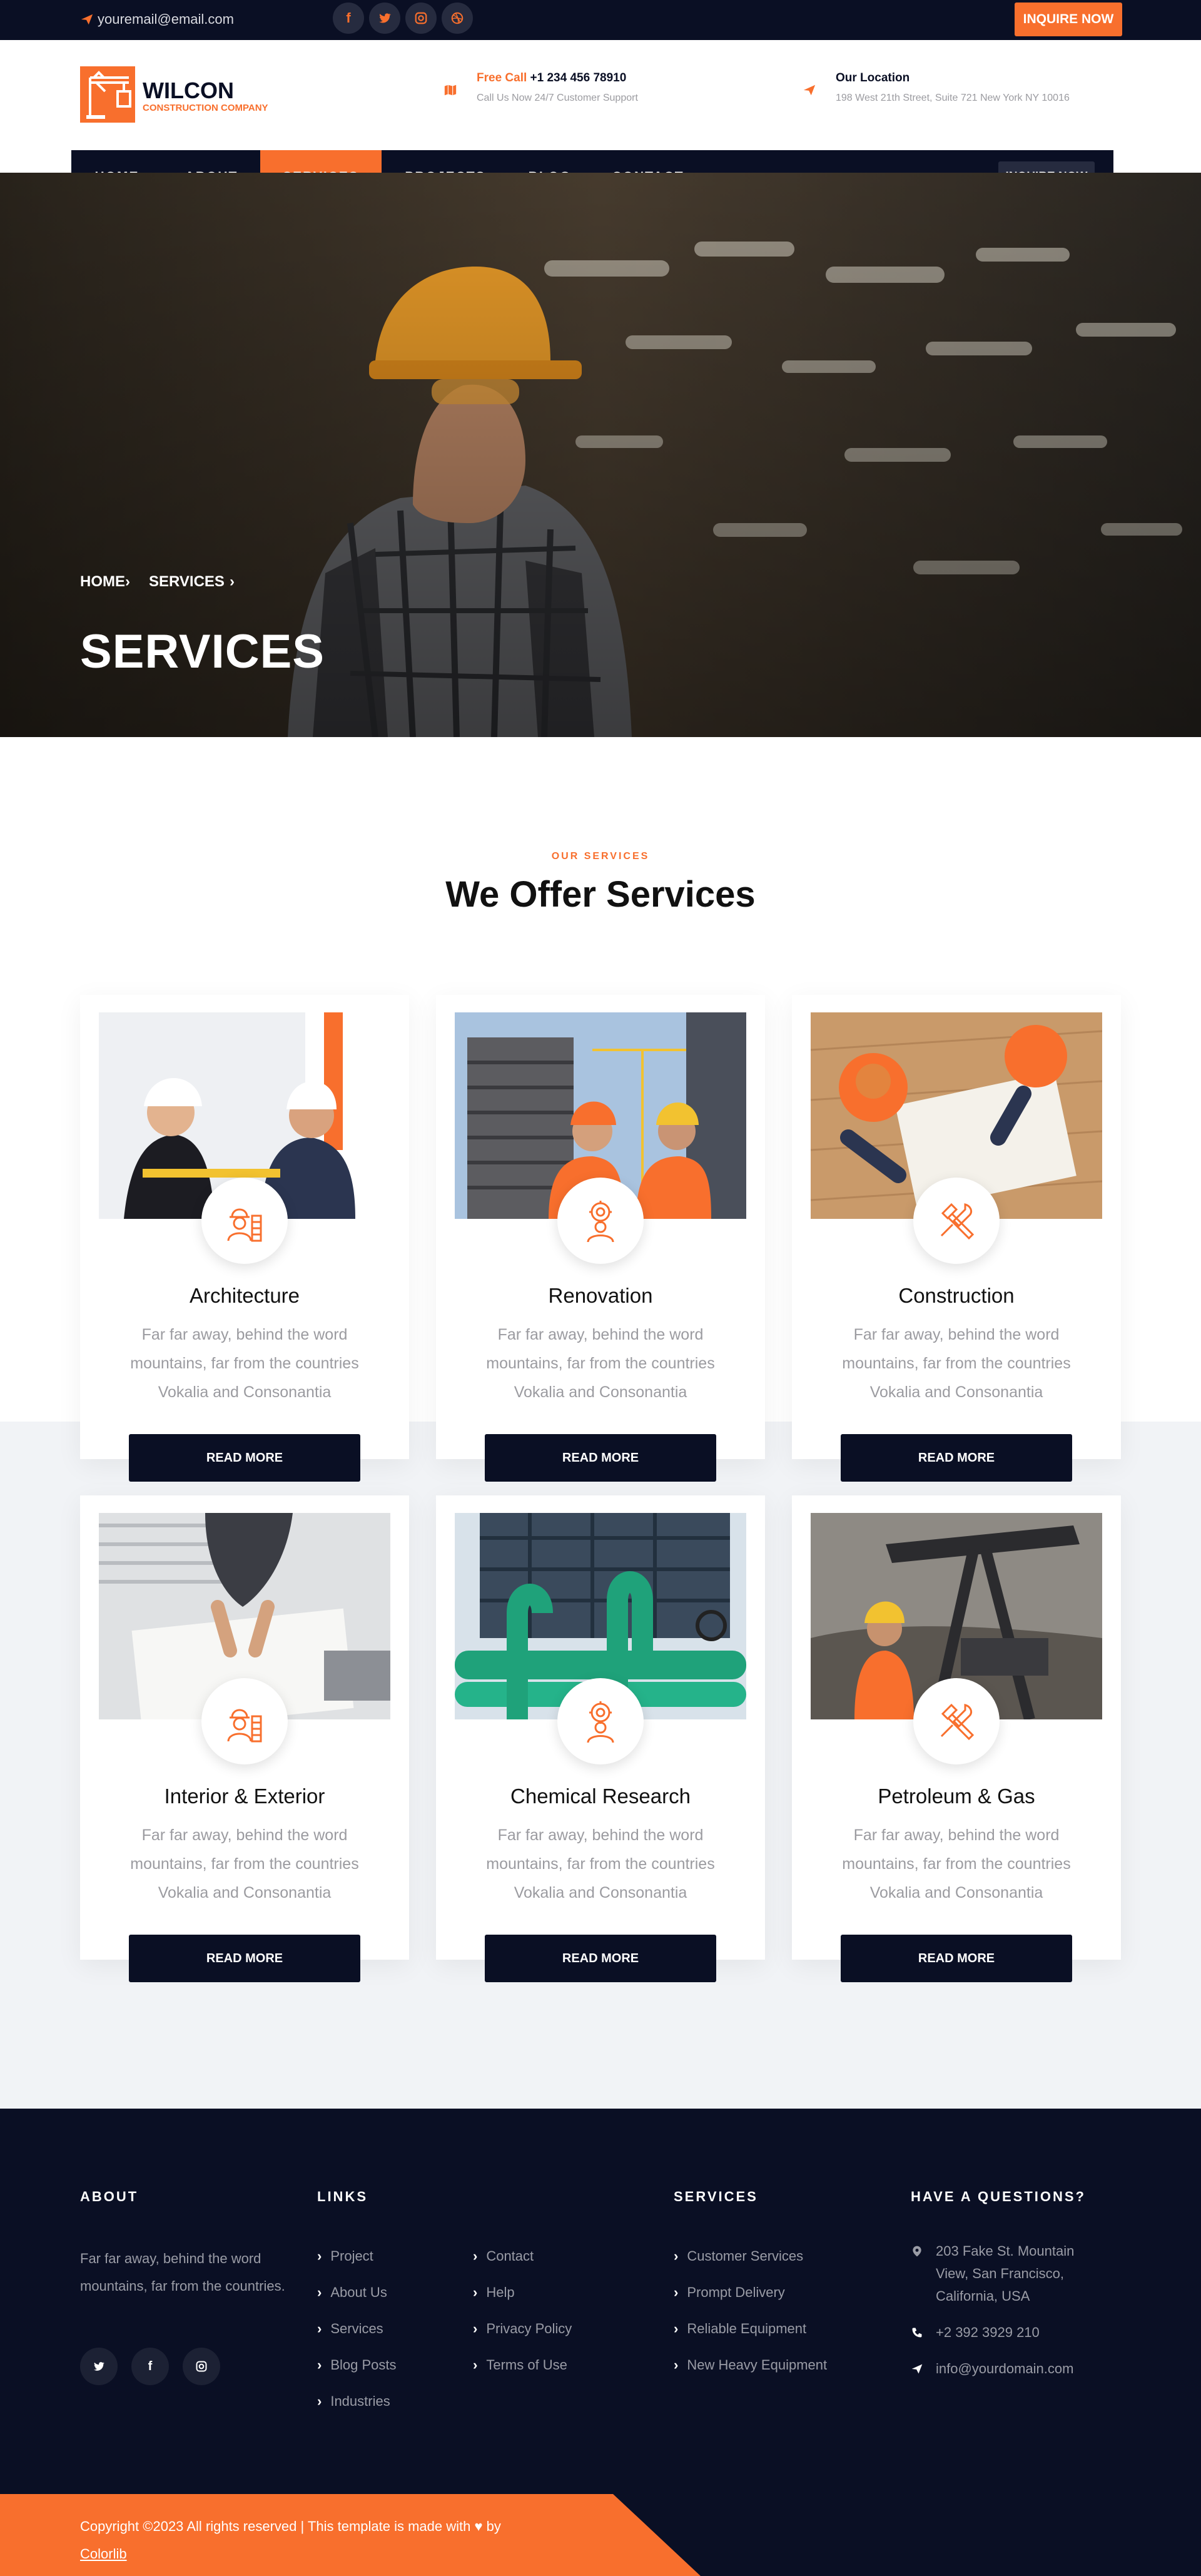 This screenshot has height=2576, width=1201. I want to click on footer-link-label: Services, so click(356, 2329).